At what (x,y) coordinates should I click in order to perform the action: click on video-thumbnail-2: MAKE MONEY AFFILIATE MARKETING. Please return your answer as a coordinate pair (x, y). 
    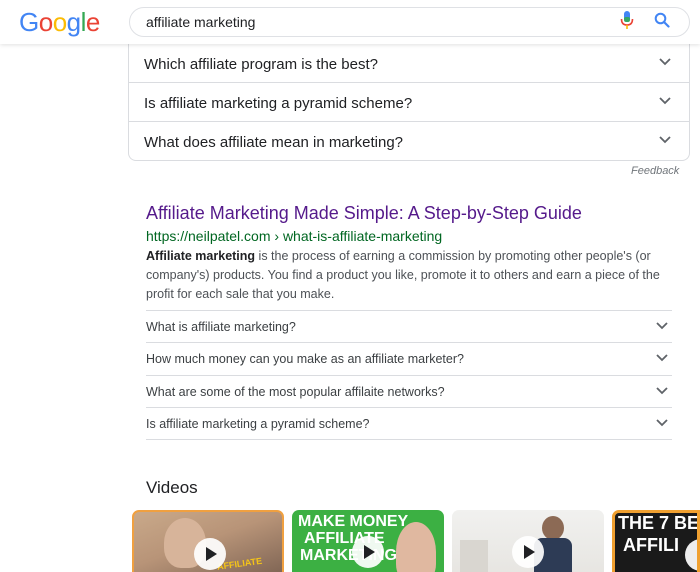
    Looking at the image, I should click on (368, 541).